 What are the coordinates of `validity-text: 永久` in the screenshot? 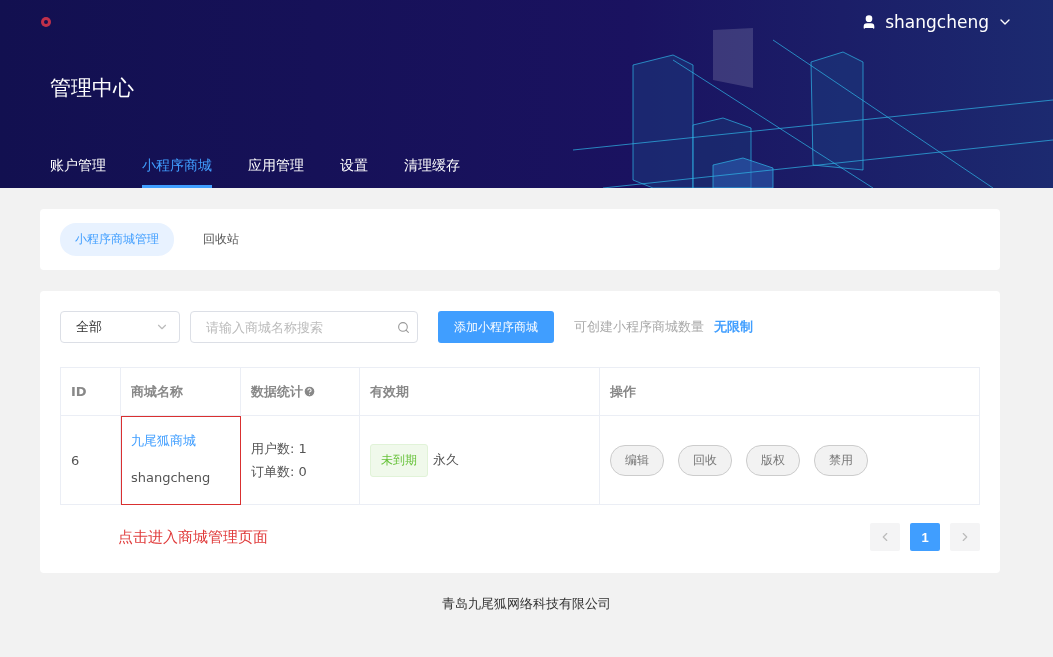 It's located at (446, 459).